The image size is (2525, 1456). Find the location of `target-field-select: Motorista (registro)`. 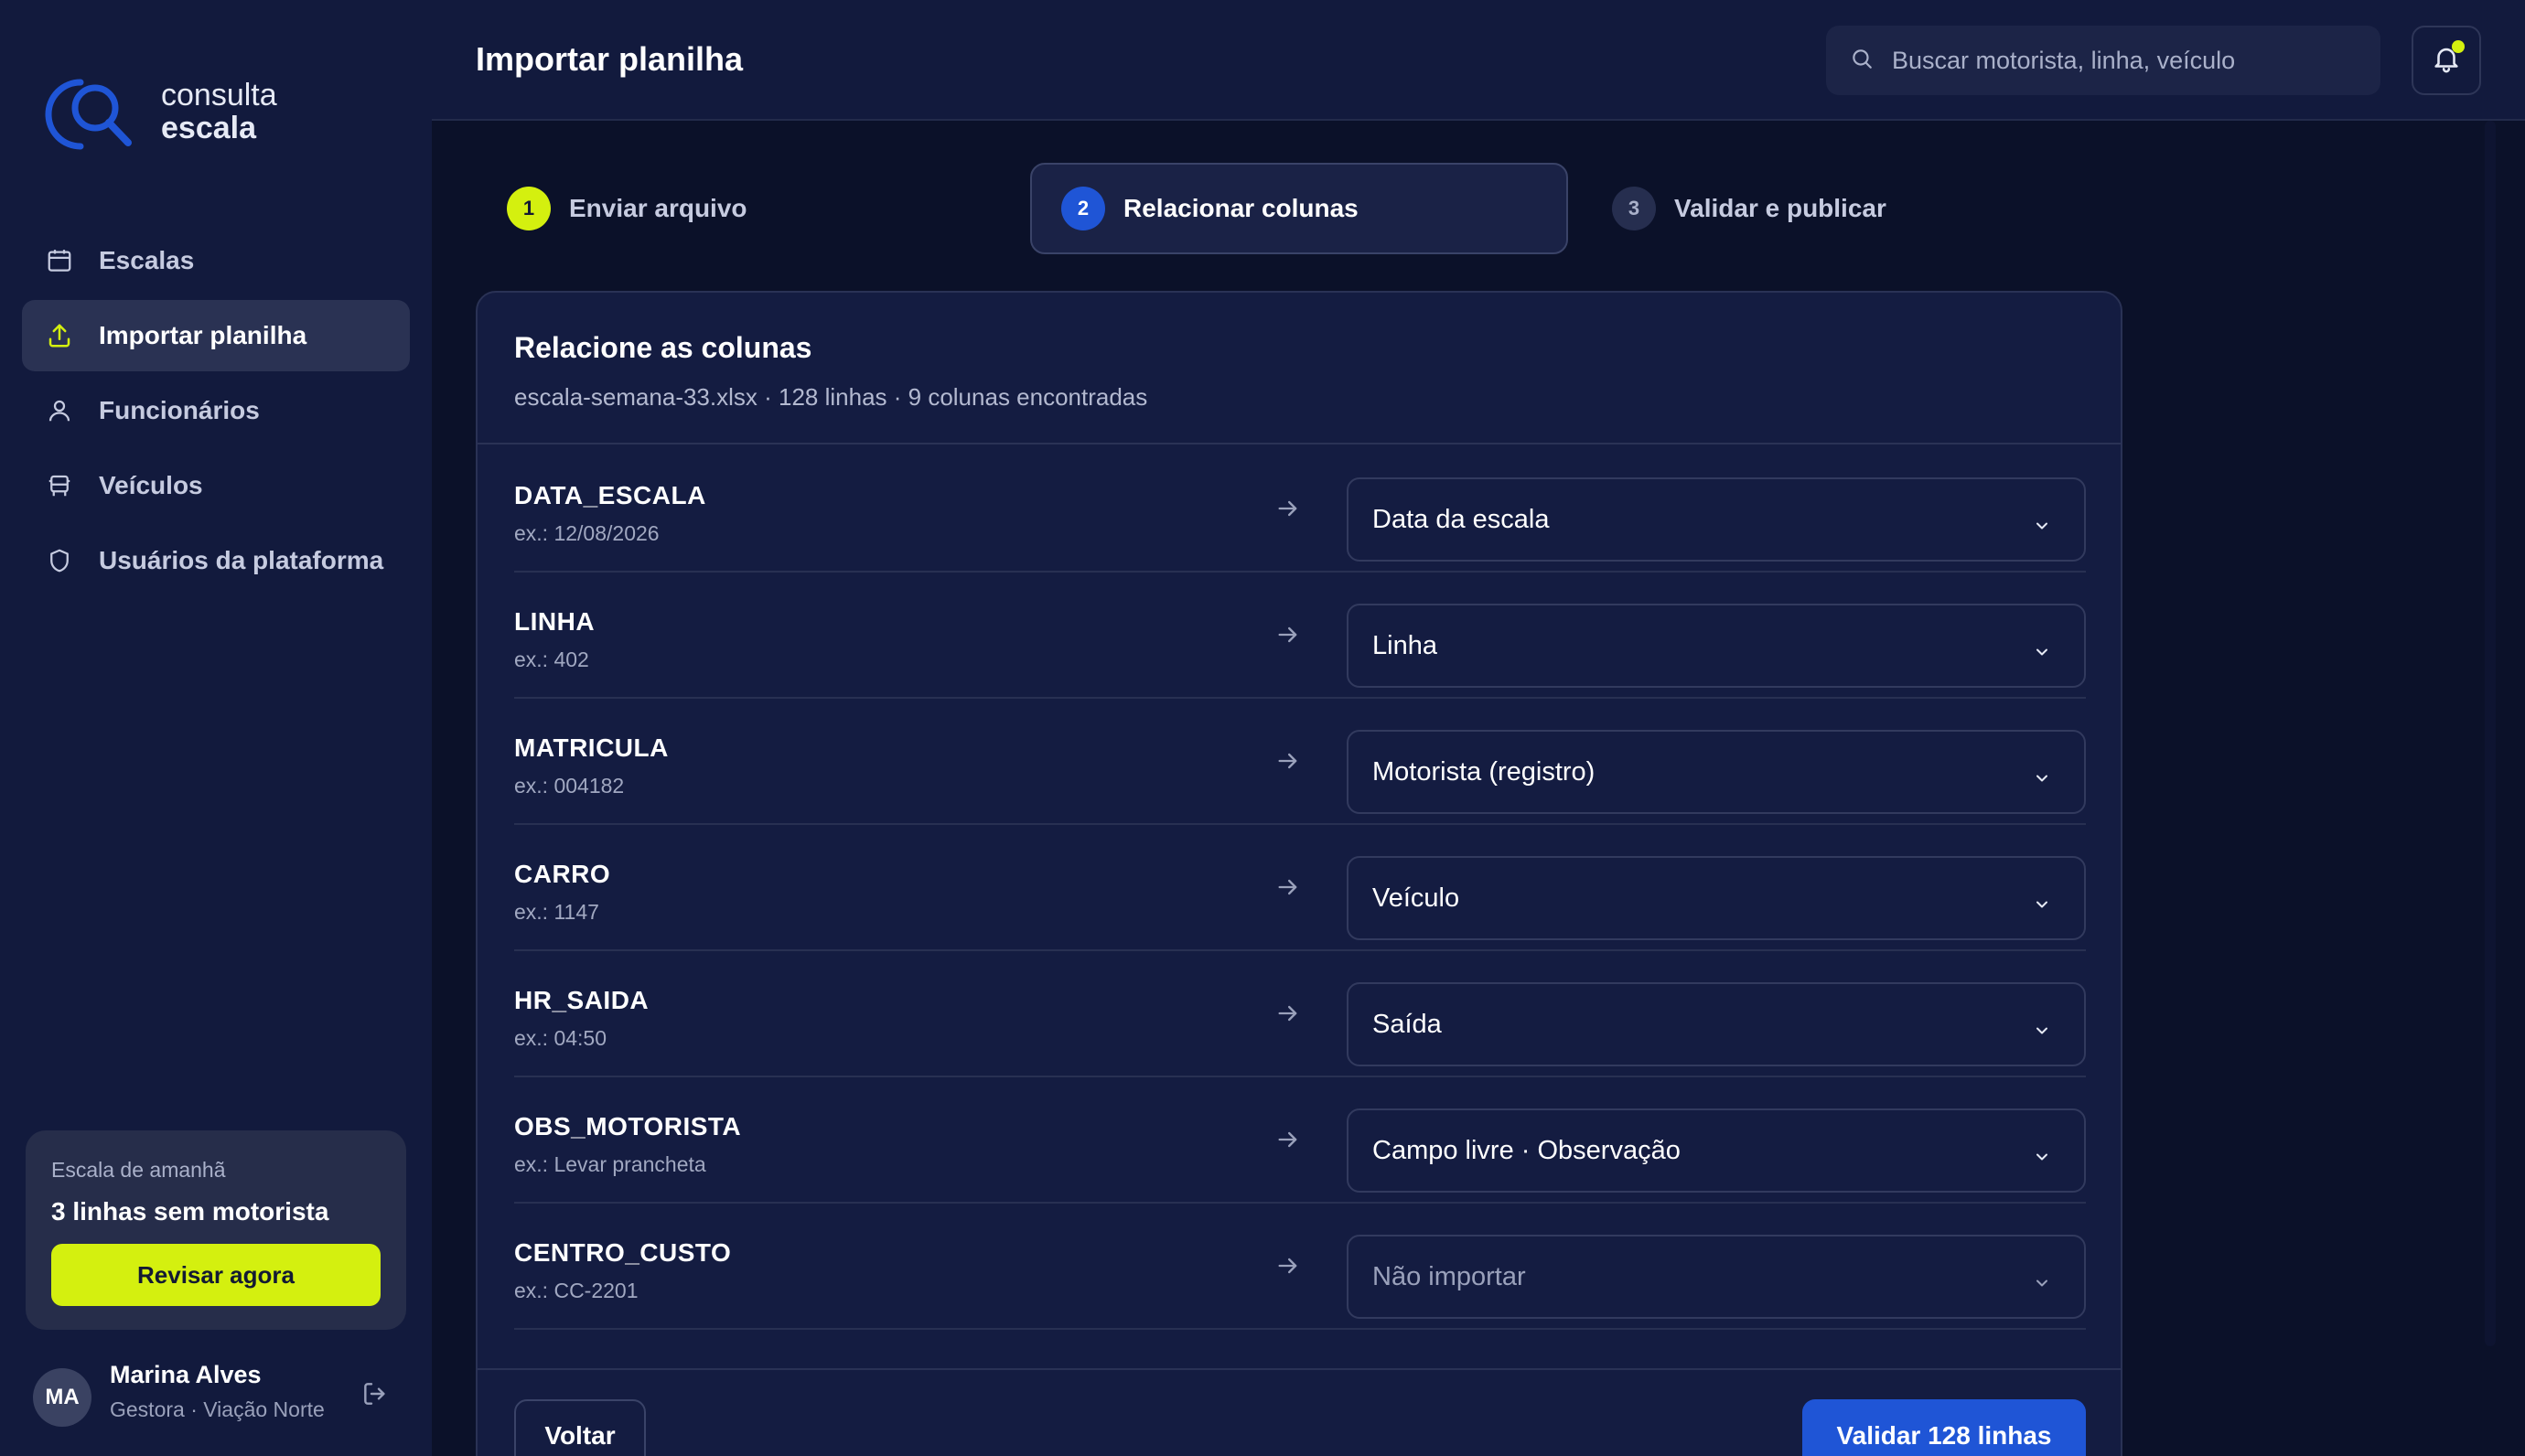

target-field-select: Motorista (registro) is located at coordinates (1716, 772).